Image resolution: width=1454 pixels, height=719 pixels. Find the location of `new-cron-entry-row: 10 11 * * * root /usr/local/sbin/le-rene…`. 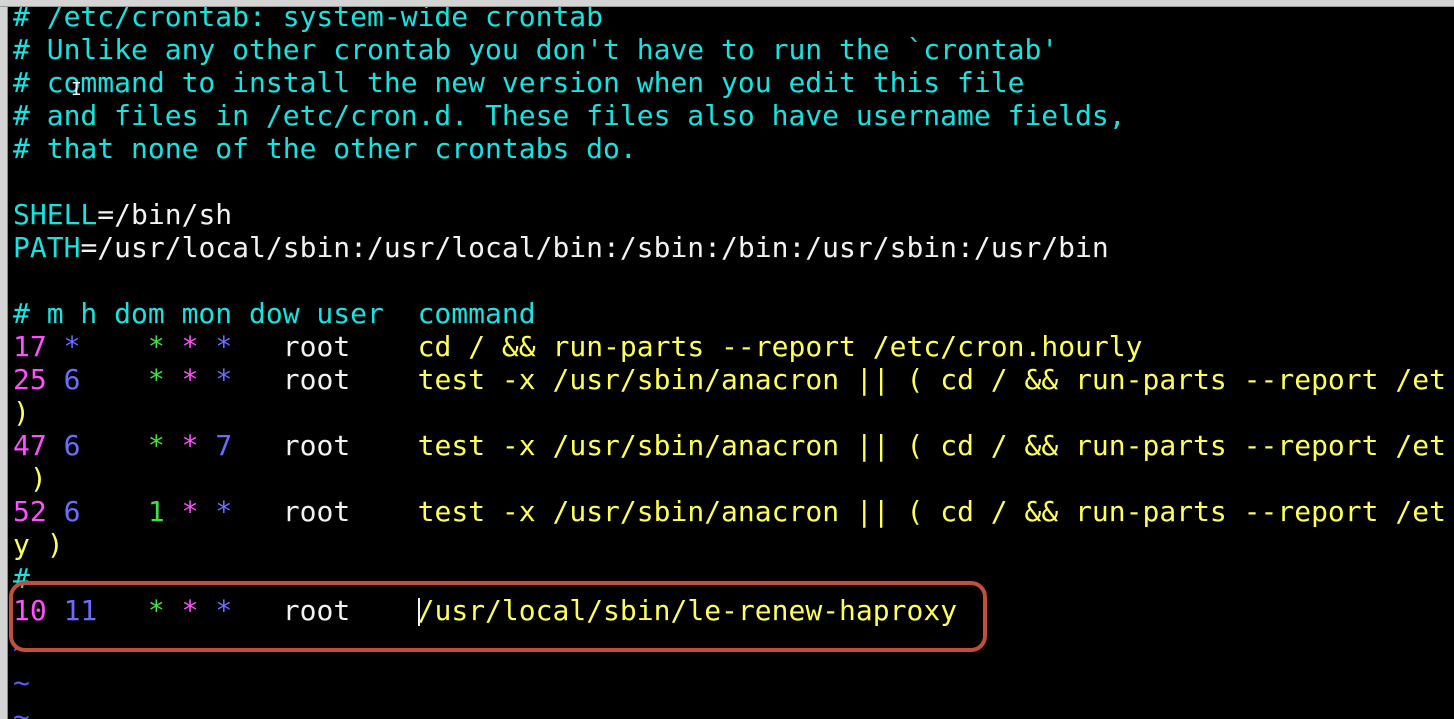

new-cron-entry-row: 10 11 * * * root /usr/local/sbin/le-rene… is located at coordinates (485, 610).